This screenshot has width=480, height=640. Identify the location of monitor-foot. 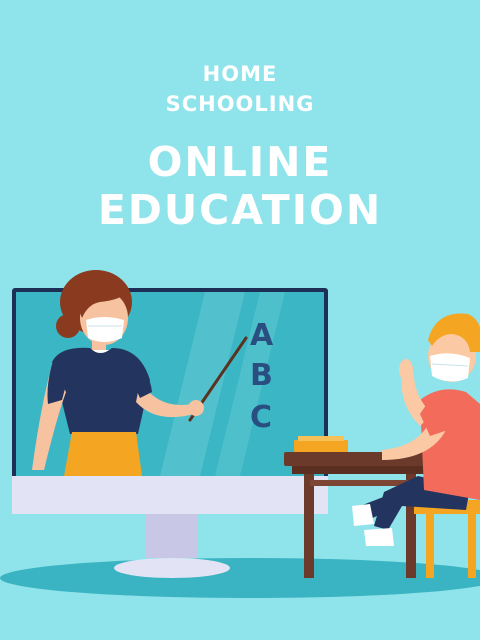
(172, 568).